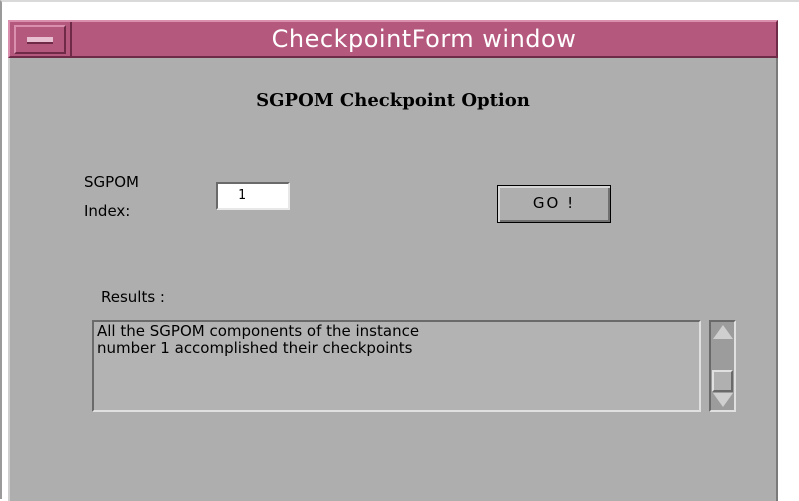  Describe the element at coordinates (722, 381) in the screenshot. I see `scrollbar-thumb` at that location.